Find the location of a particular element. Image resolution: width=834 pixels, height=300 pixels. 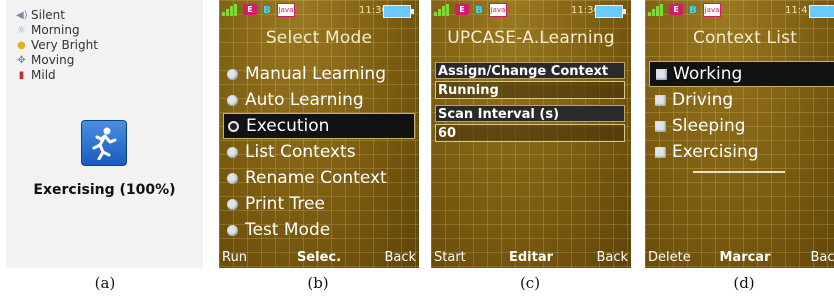

context-item-morning: ☼ Morning is located at coordinates (57, 30).